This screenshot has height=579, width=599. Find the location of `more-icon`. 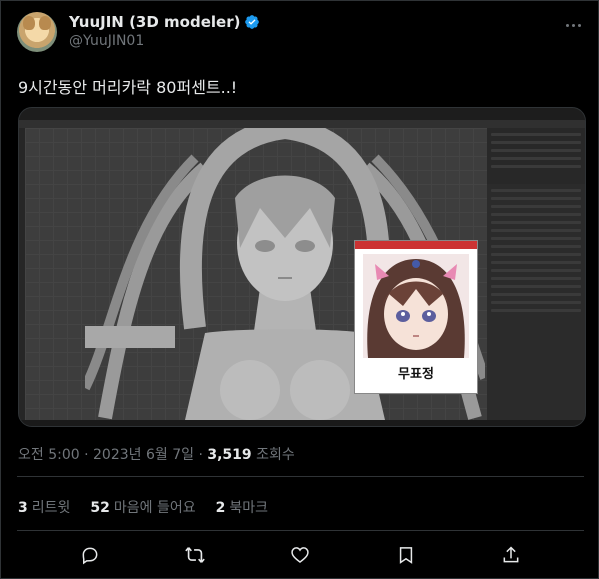

more-icon is located at coordinates (567, 25).